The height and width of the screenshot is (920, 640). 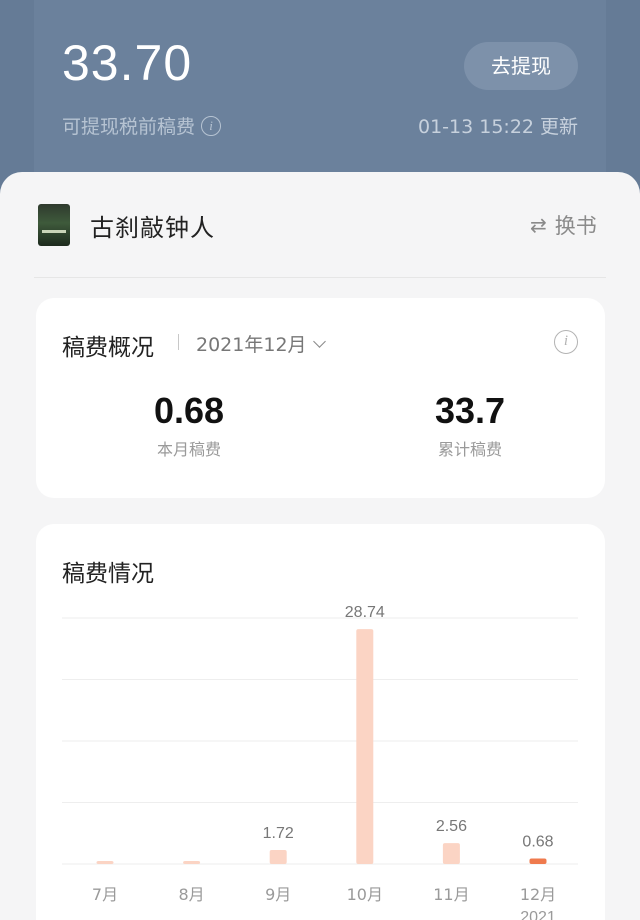 I want to click on month-royalty-stat: 0.68 本月稿费, so click(x=189, y=425).